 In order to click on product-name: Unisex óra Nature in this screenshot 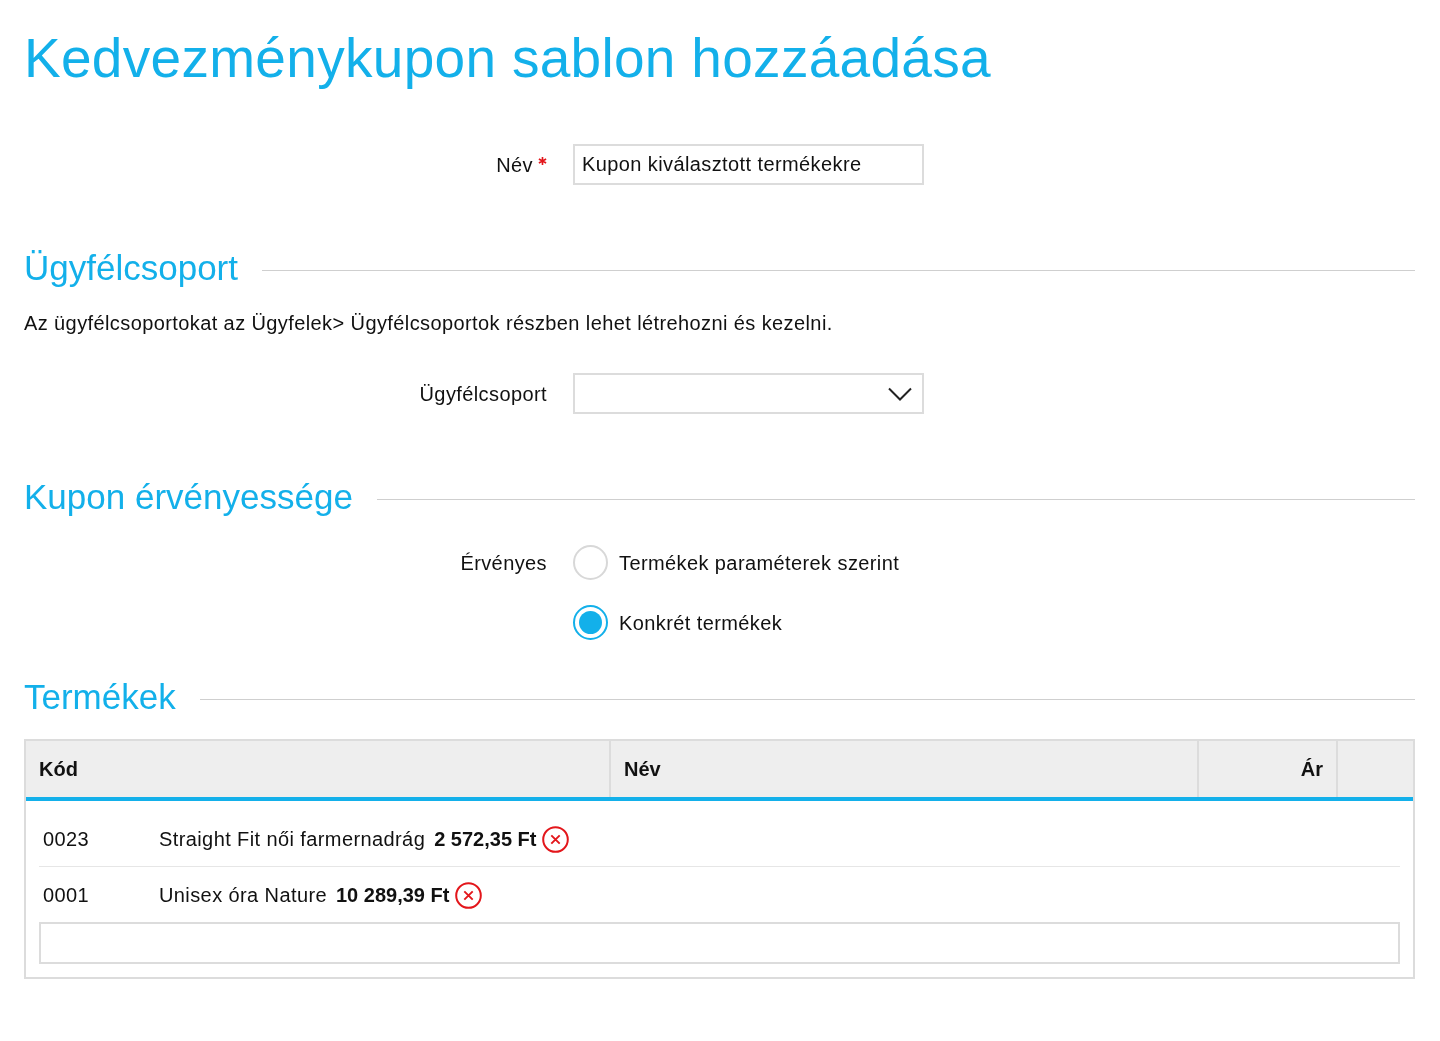, I will do `click(243, 895)`.